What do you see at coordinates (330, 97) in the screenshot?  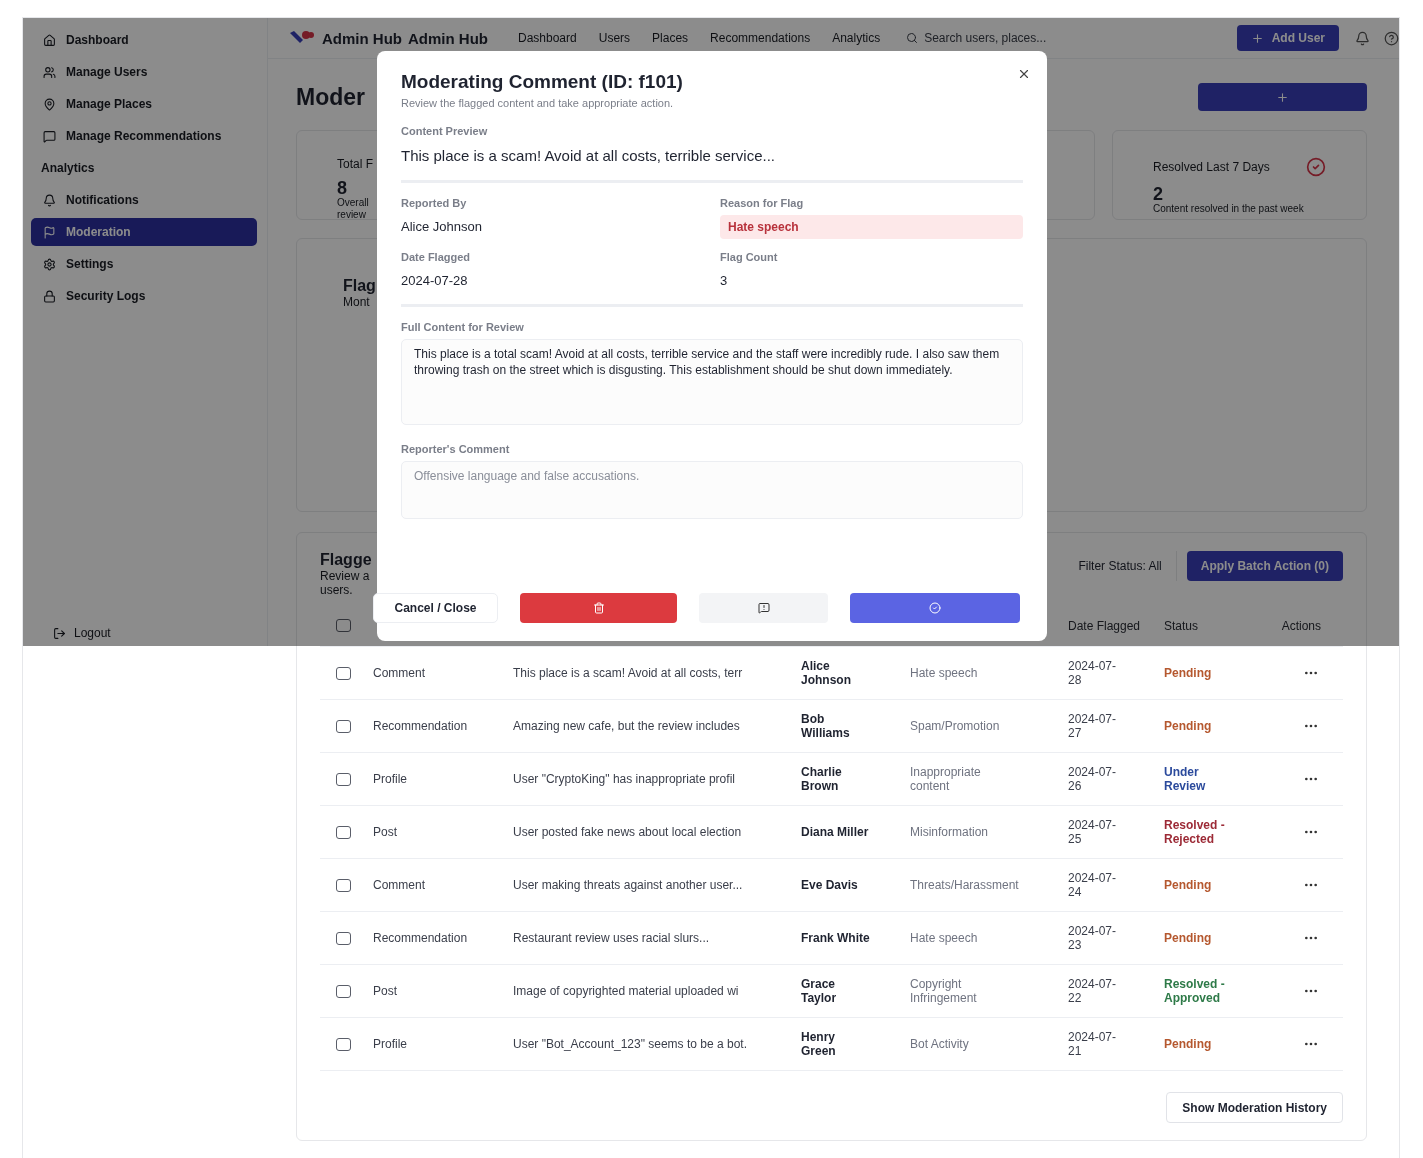 I see `page-title: Moder` at bounding box center [330, 97].